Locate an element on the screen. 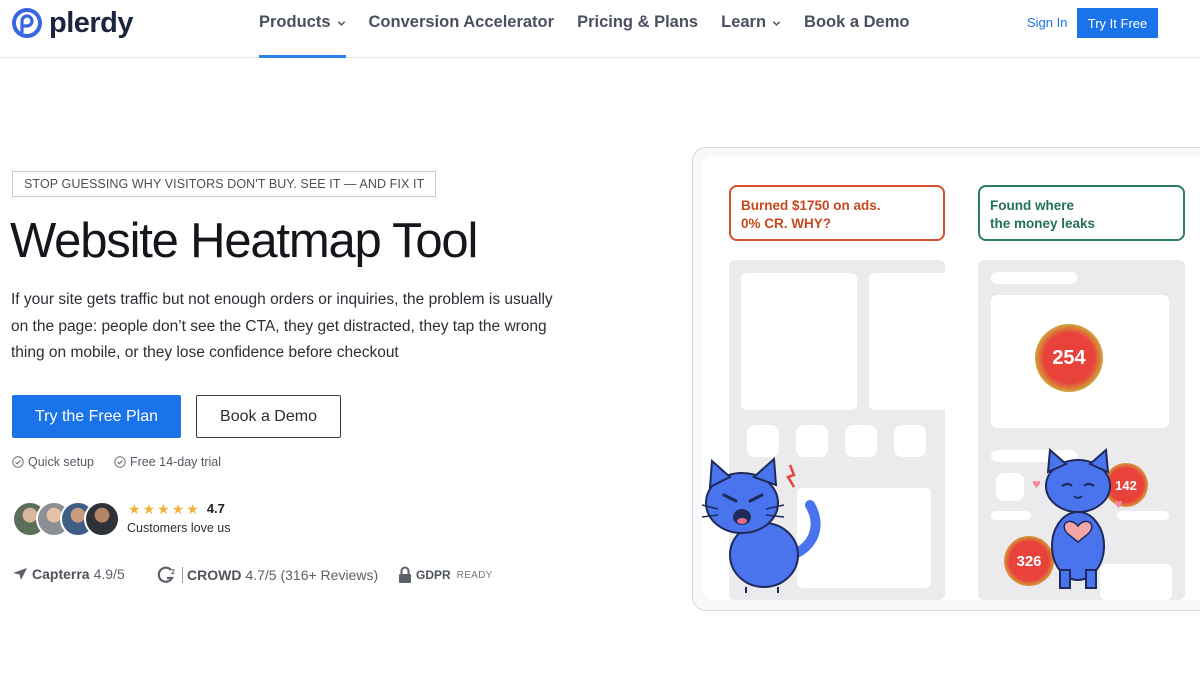 The image size is (1200, 700). rating-stars: ★ ★ ★ ★ ★ 4.7 is located at coordinates (176, 508).